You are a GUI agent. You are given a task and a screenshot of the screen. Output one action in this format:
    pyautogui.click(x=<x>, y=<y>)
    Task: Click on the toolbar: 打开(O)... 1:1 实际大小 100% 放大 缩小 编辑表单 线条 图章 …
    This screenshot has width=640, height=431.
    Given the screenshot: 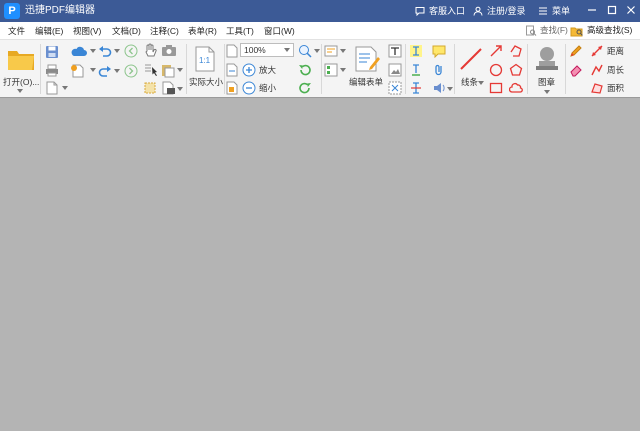 What is the action you would take?
    pyautogui.click(x=320, y=69)
    